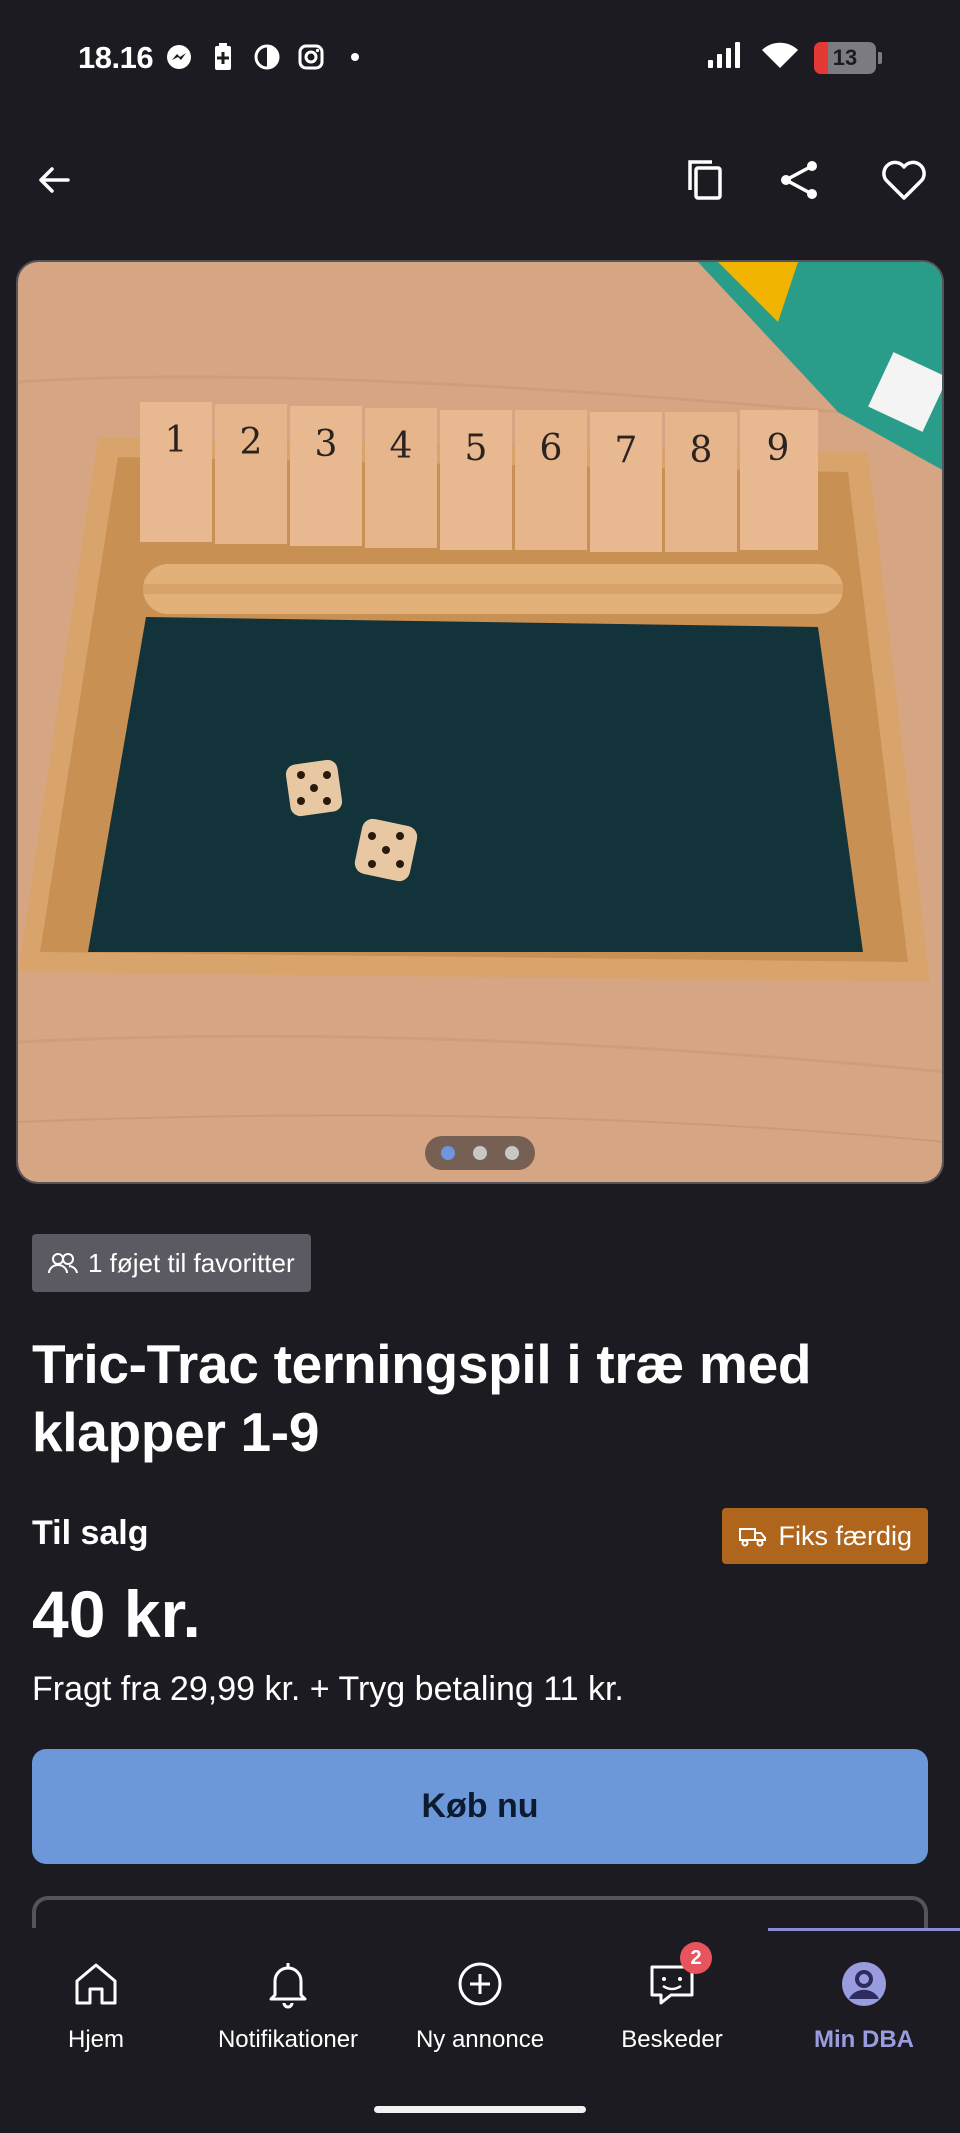 The width and height of the screenshot is (960, 2133). Describe the element at coordinates (191, 1262) in the screenshot. I see `favorites-count-text: 1 føjet til favoritter` at that location.